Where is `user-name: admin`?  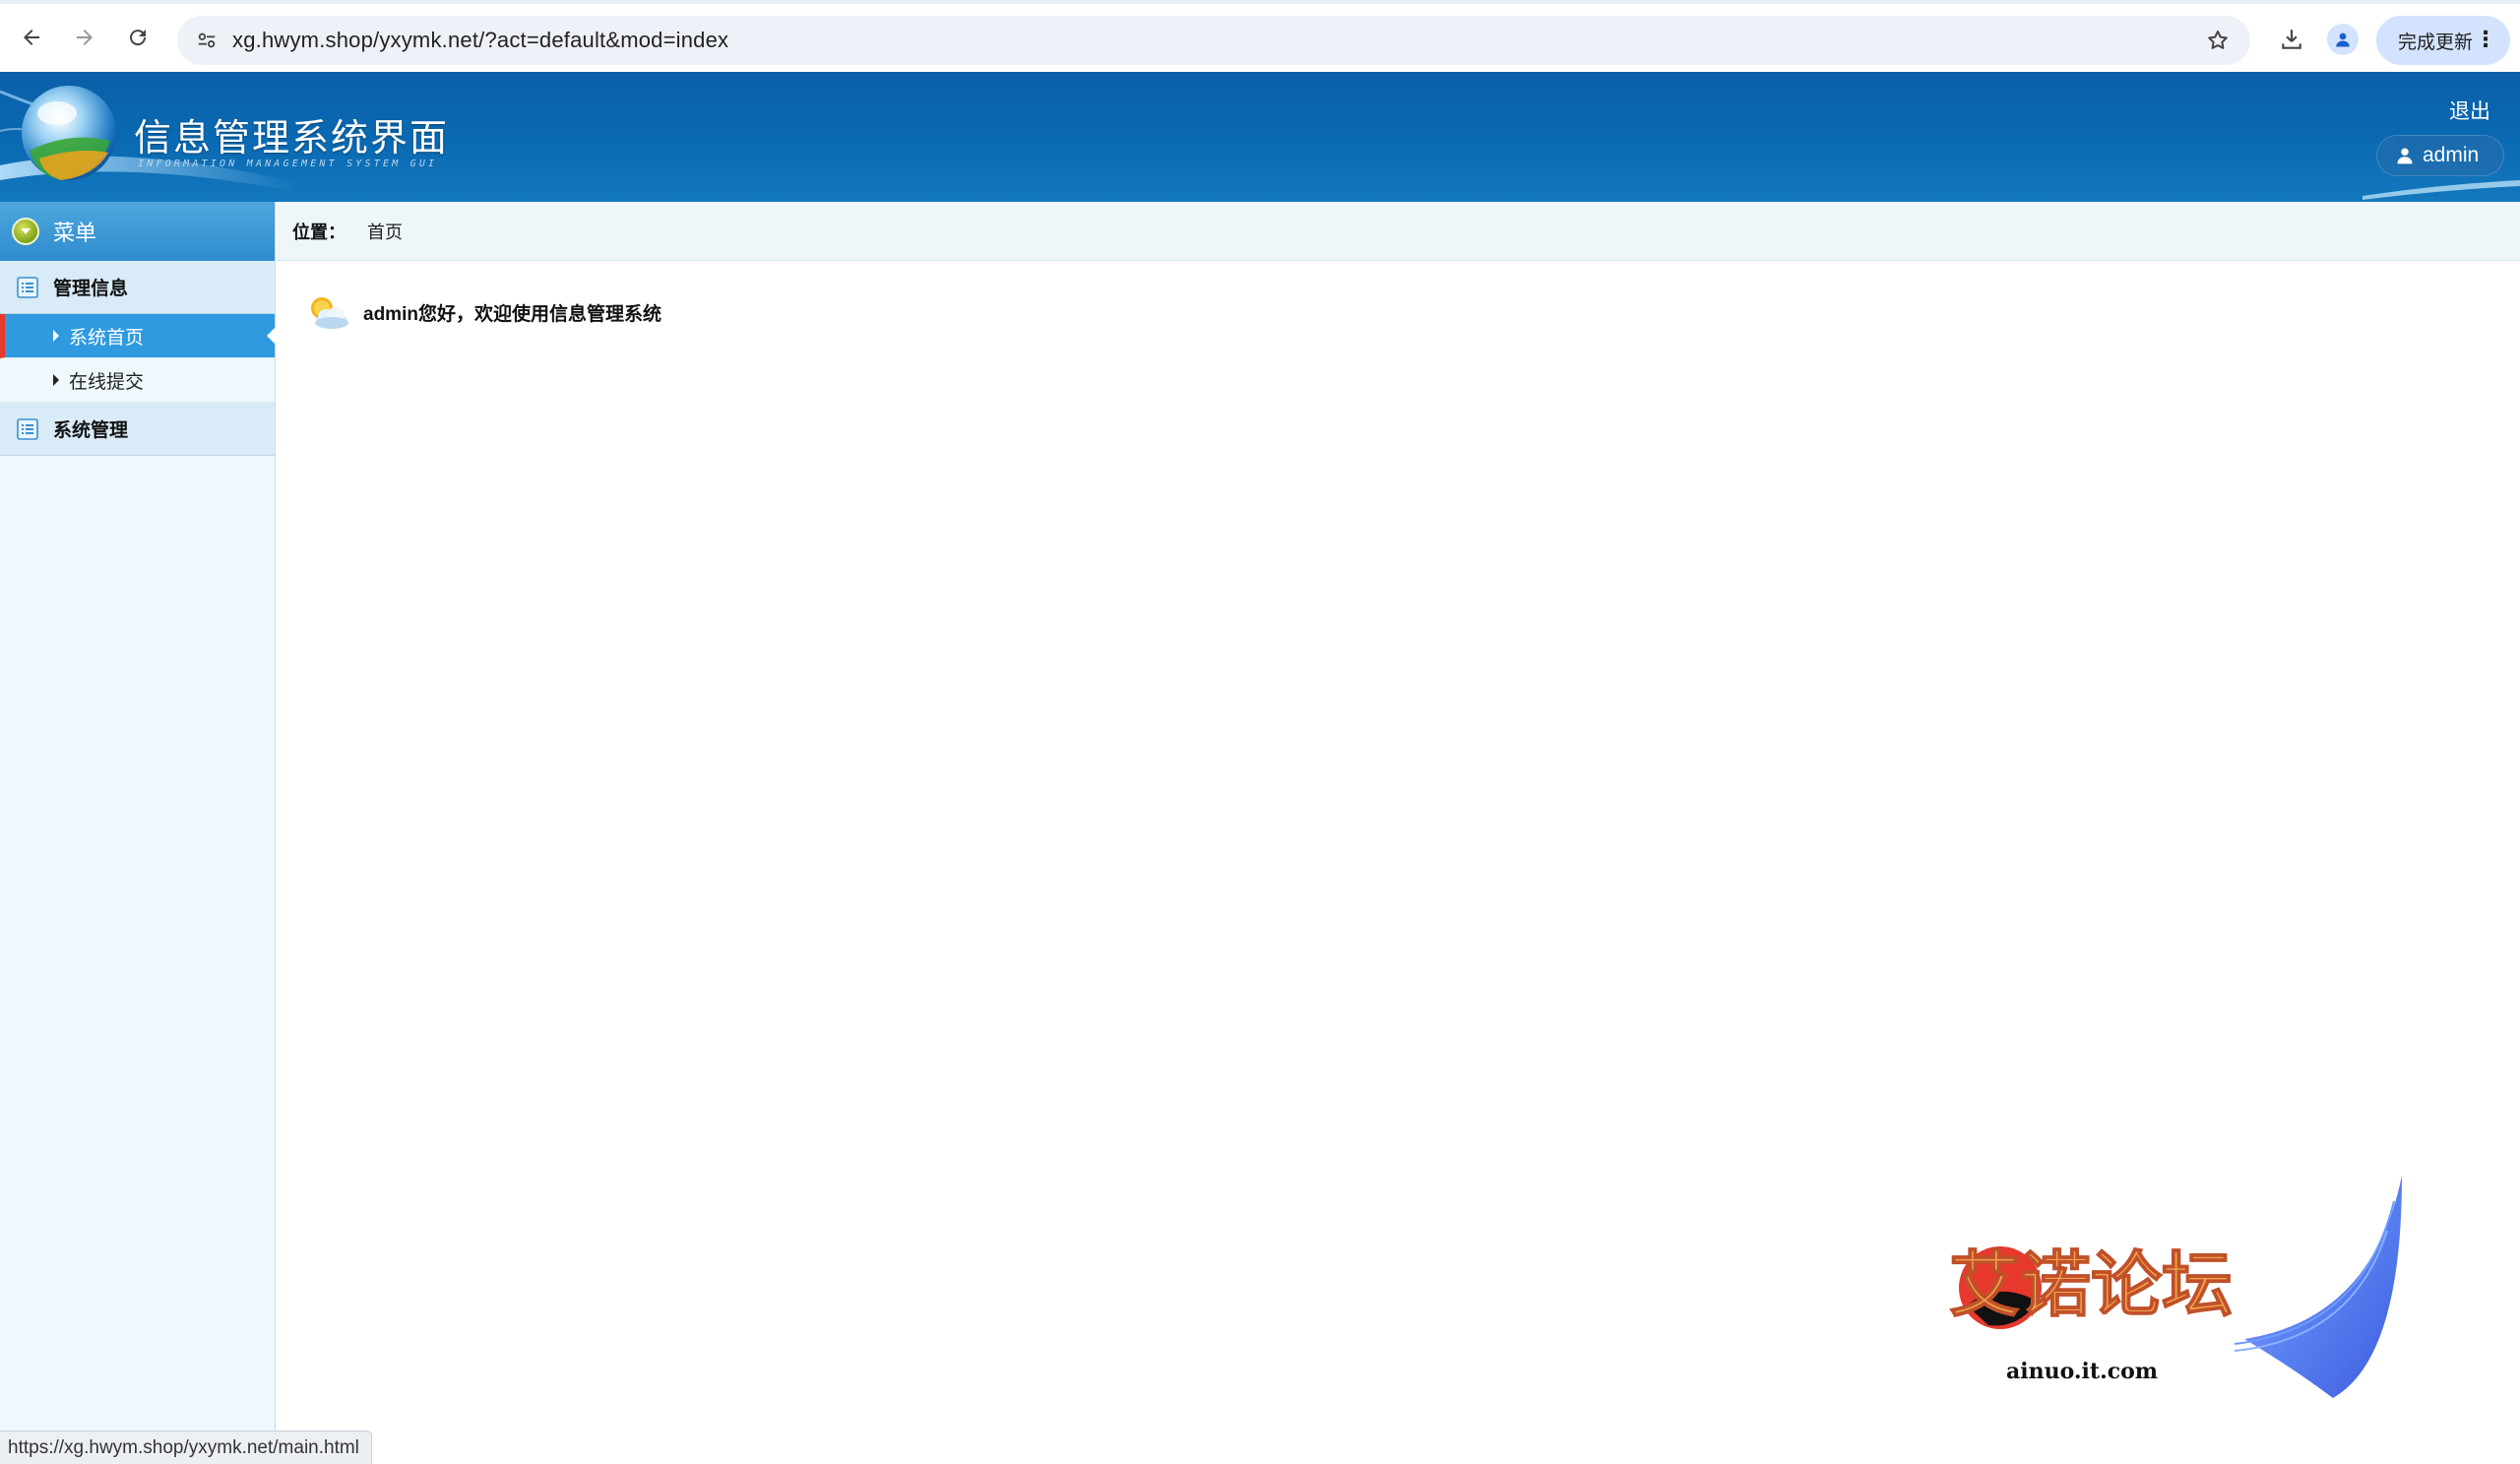 user-name: admin is located at coordinates (2451, 155).